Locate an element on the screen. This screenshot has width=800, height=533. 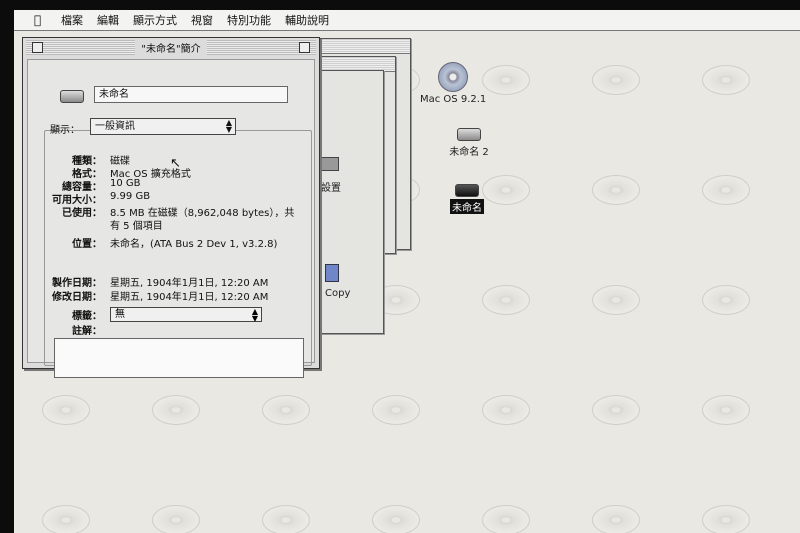
show-popup: 一般資訊 ▲ ▼ is located at coordinates (163, 126).